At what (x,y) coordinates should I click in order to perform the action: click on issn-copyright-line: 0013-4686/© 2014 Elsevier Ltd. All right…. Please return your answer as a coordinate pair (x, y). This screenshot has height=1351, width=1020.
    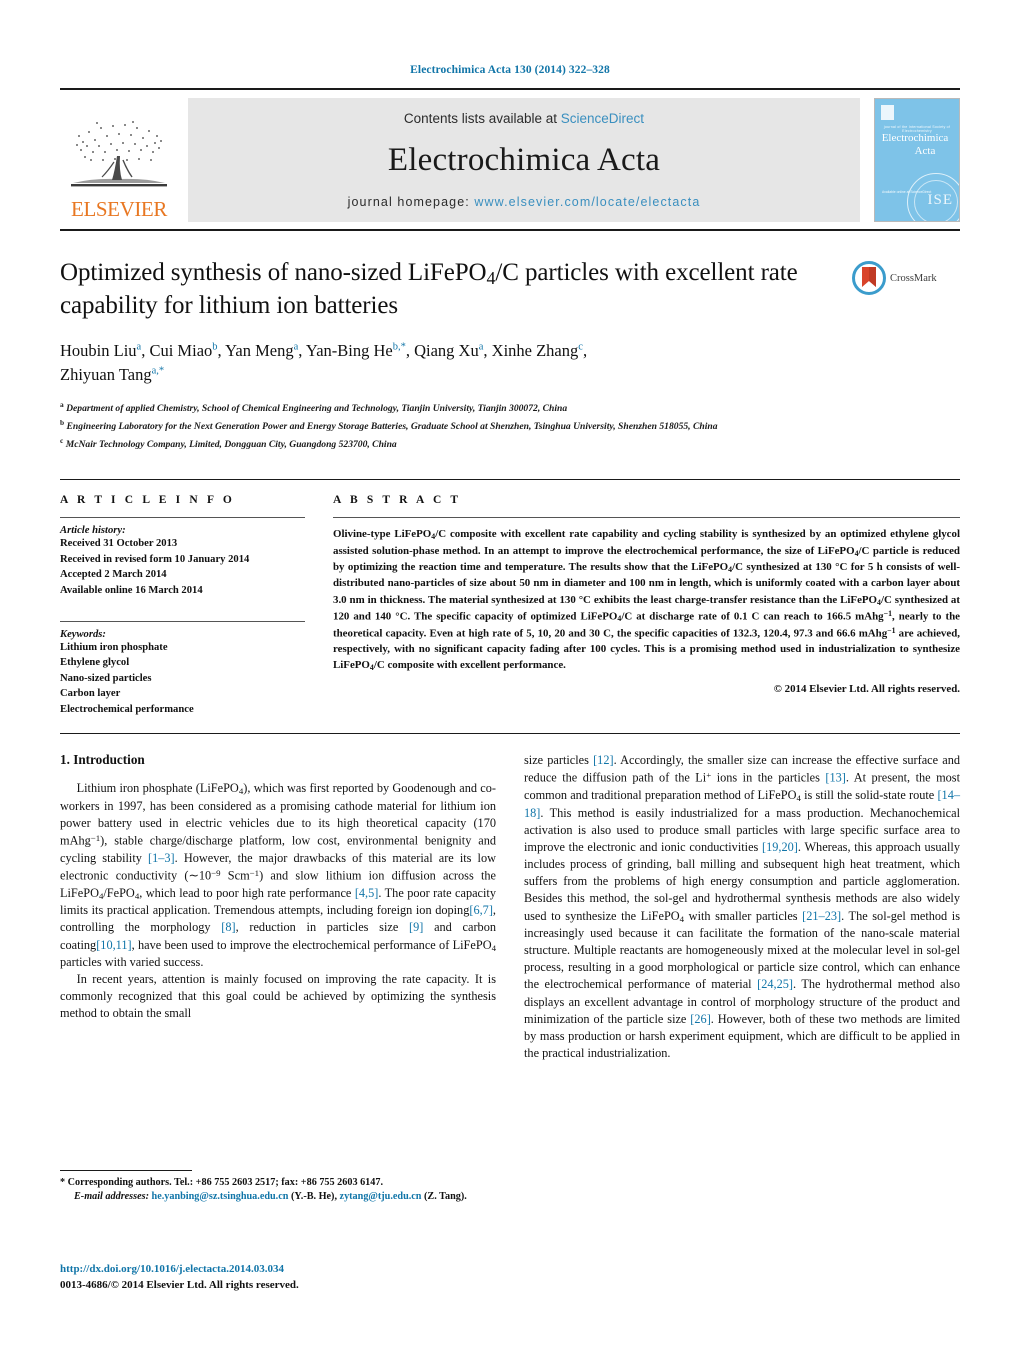
    Looking at the image, I should click on (179, 1284).